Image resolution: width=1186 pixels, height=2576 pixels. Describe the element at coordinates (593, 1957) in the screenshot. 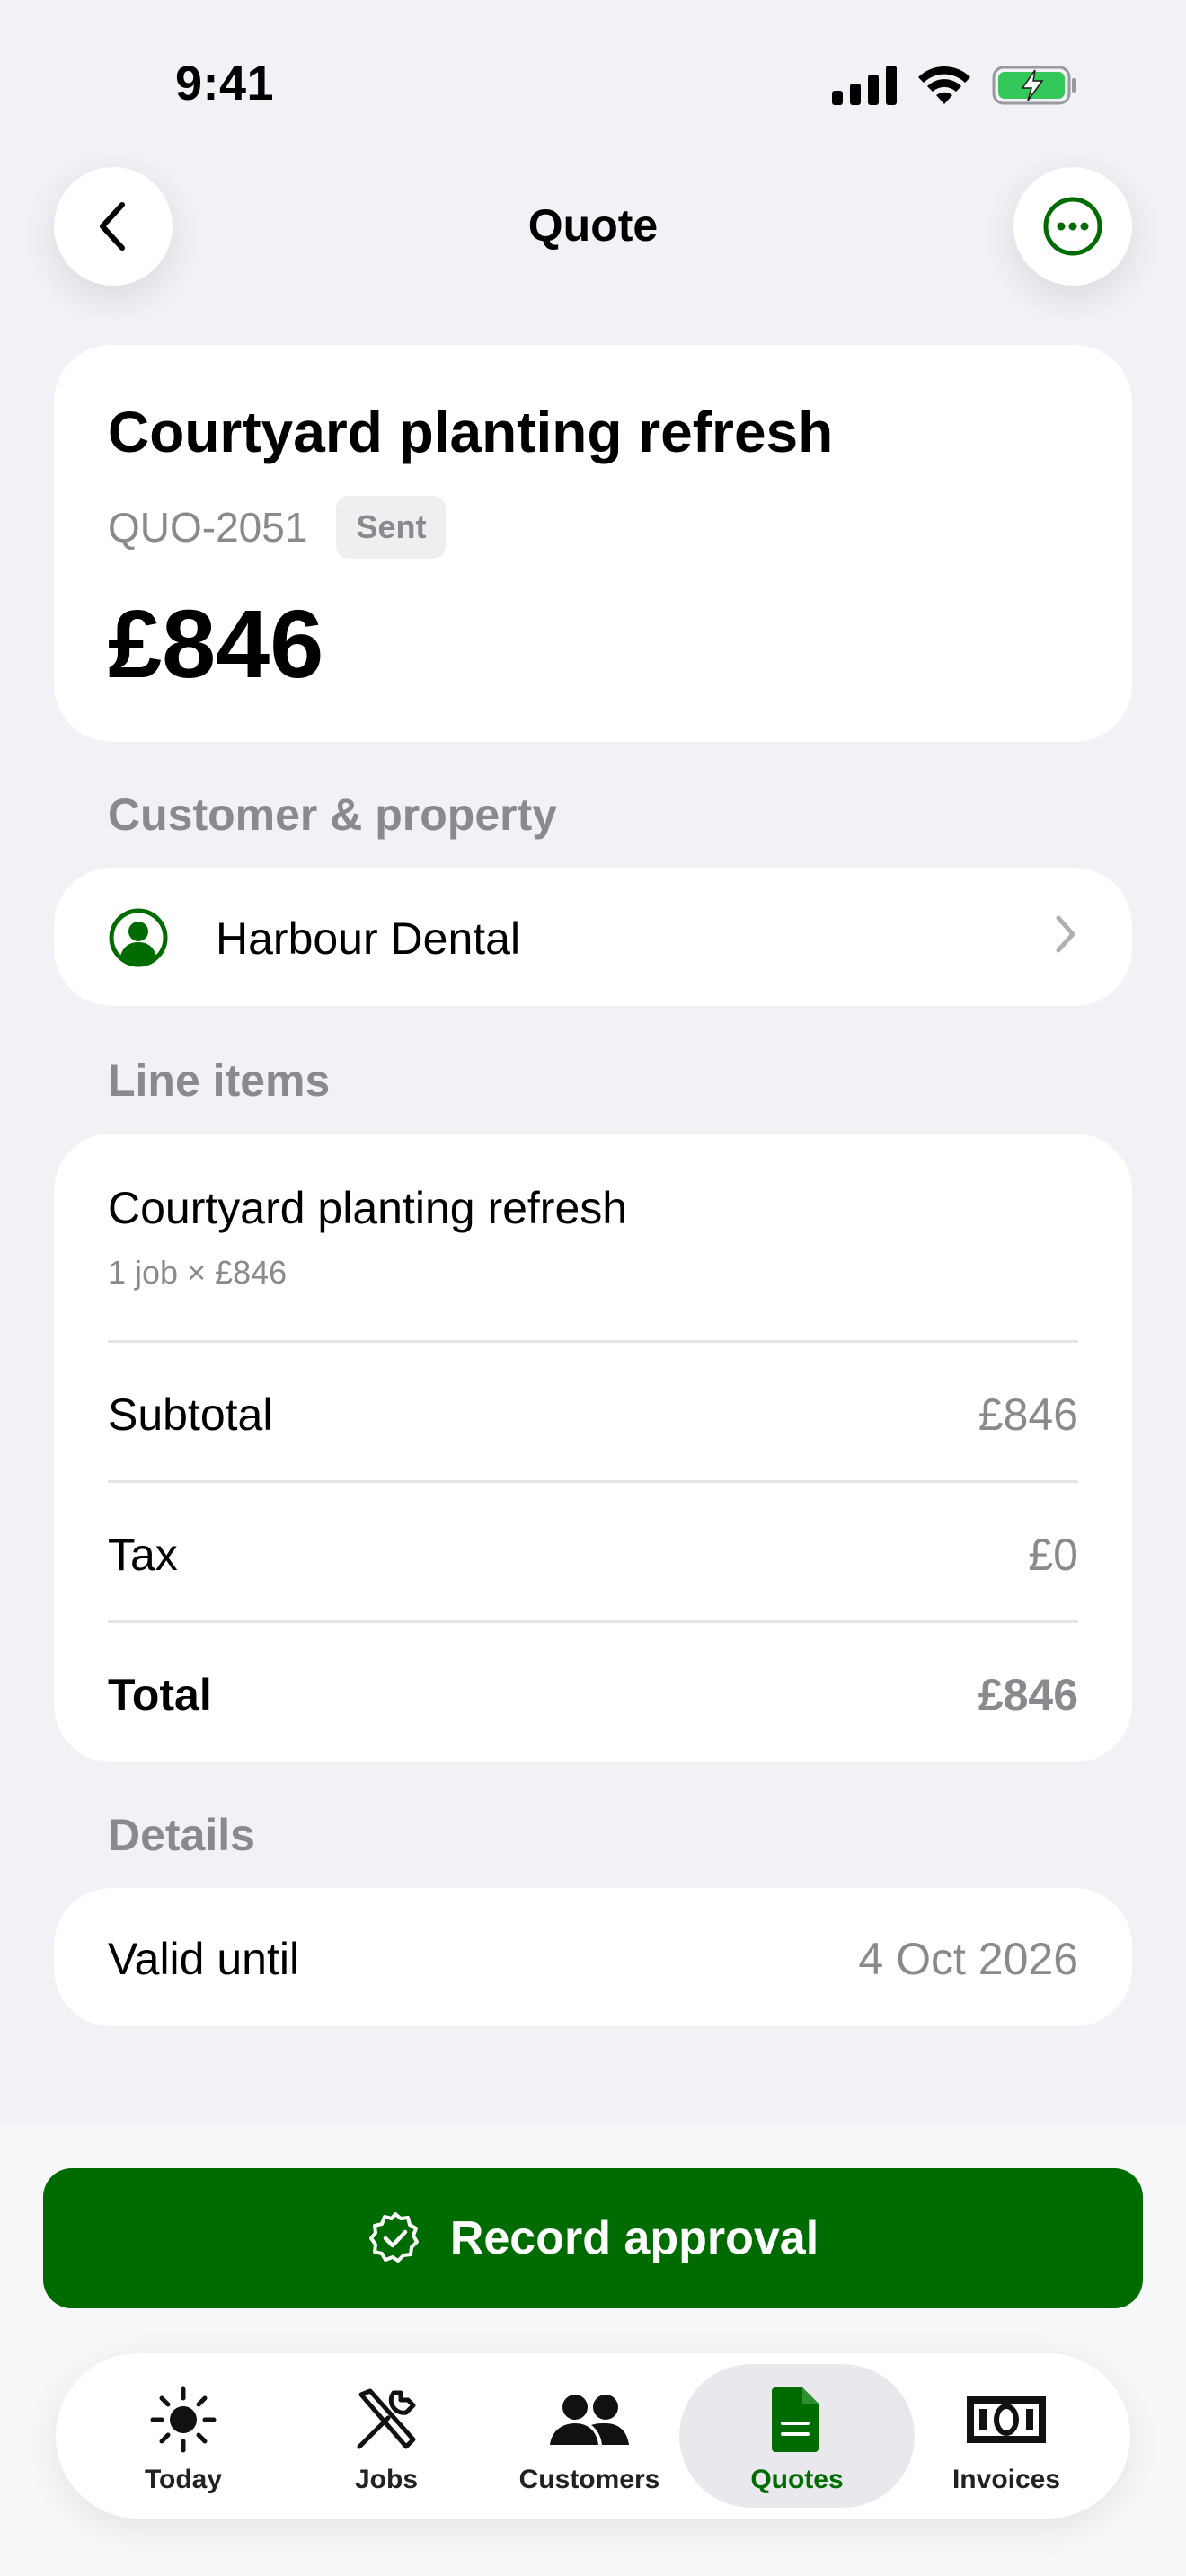

I see `details-card: Valid until 4 Oct 2026` at that location.